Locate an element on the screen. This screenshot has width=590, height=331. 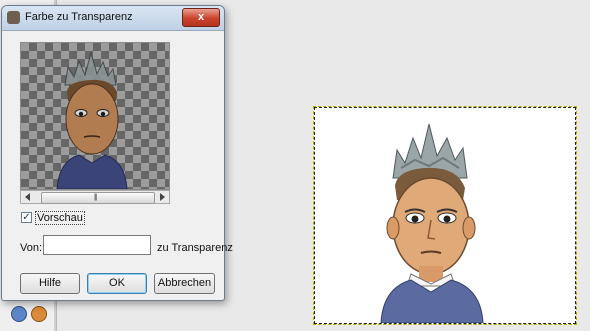
scroll-left-icon is located at coordinates (27, 197).